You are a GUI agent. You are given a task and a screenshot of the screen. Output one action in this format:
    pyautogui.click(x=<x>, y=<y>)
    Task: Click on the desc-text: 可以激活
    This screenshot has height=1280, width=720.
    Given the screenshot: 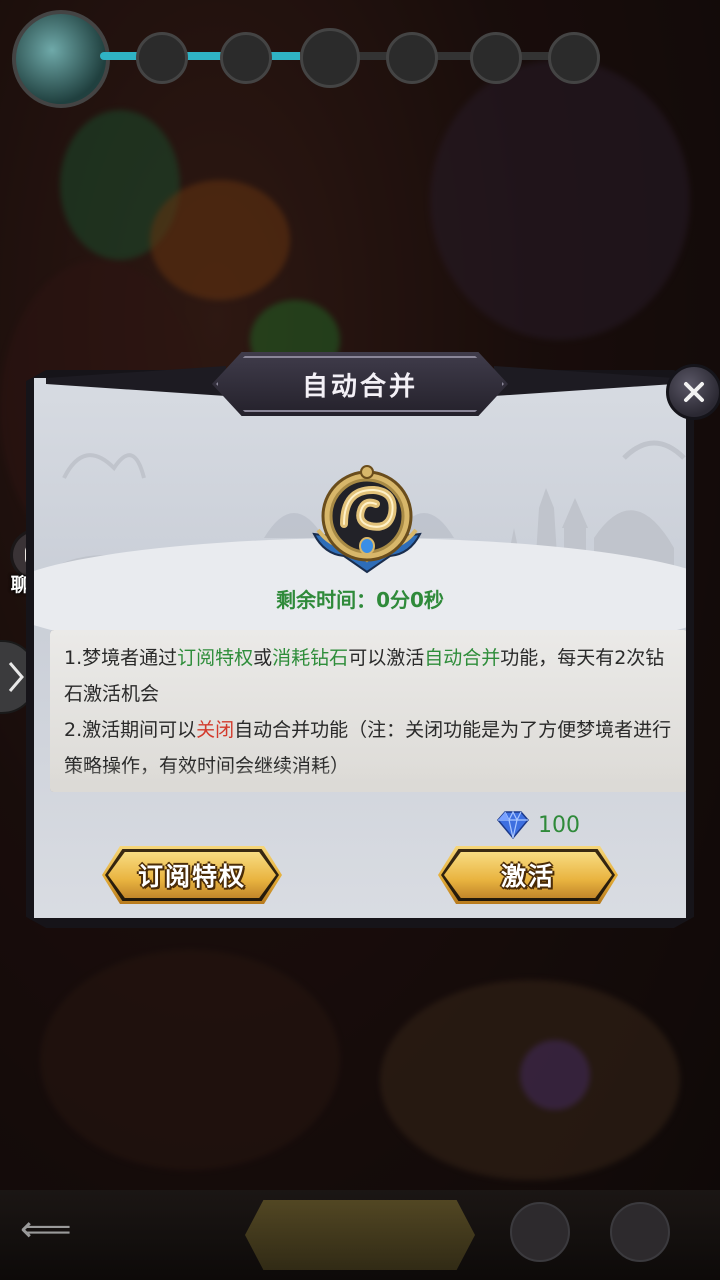 What is the action you would take?
    pyautogui.click(x=386, y=658)
    